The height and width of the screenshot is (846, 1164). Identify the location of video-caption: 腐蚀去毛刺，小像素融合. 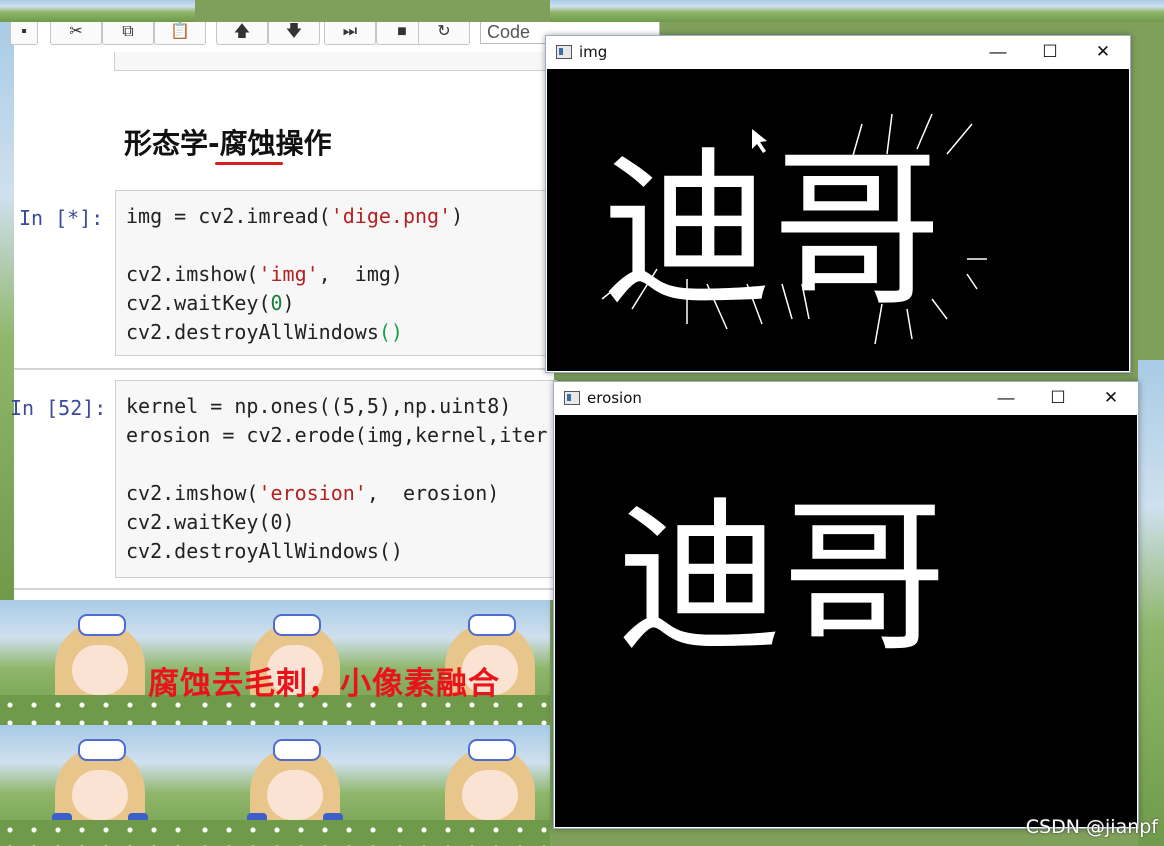
(324, 684).